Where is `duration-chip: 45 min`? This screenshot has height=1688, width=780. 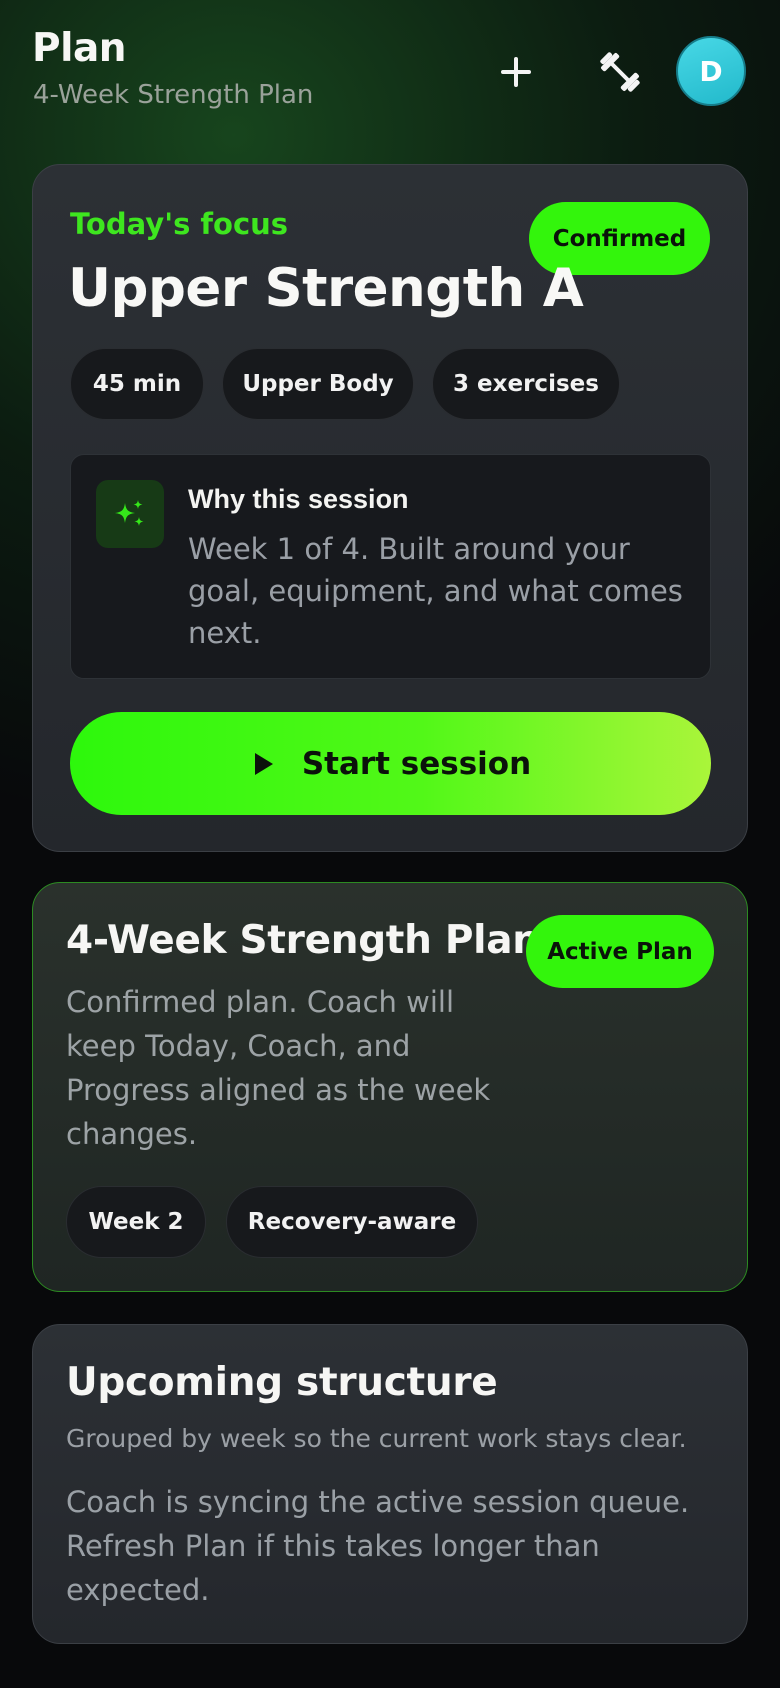
duration-chip: 45 min is located at coordinates (137, 384).